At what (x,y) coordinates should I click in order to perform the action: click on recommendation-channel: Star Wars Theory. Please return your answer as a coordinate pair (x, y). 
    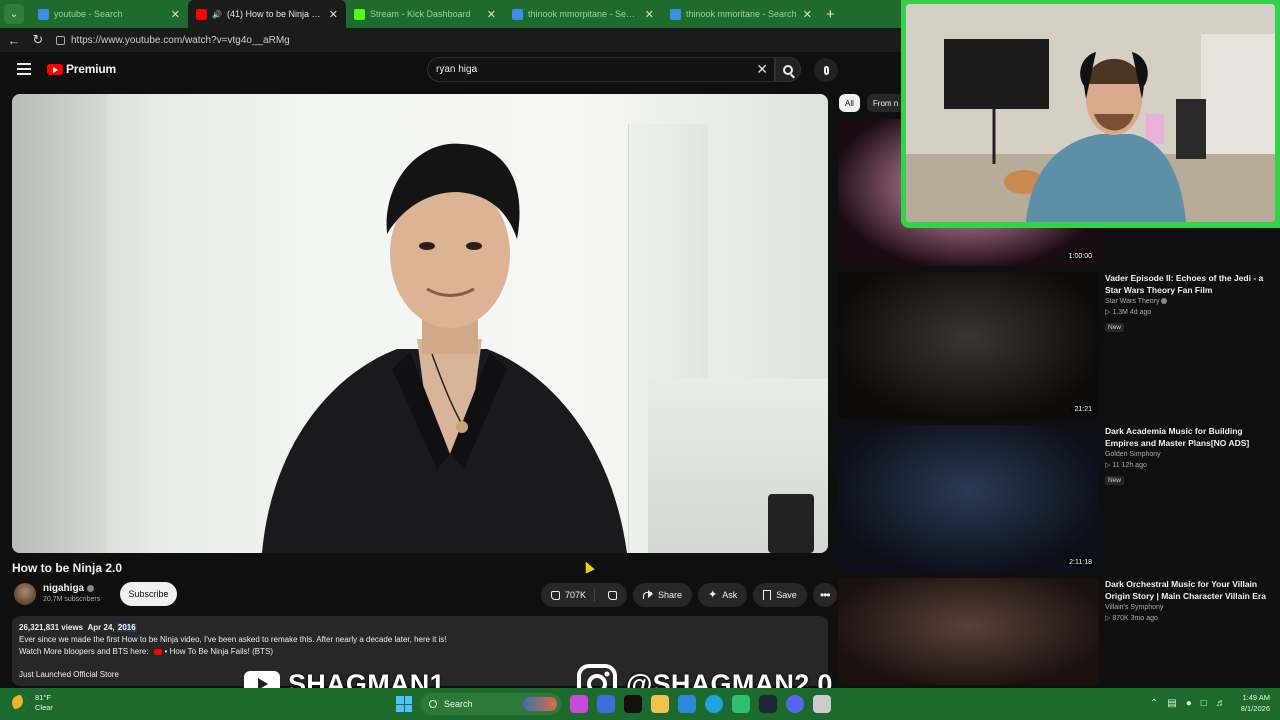
    Looking at the image, I should click on (1132, 301).